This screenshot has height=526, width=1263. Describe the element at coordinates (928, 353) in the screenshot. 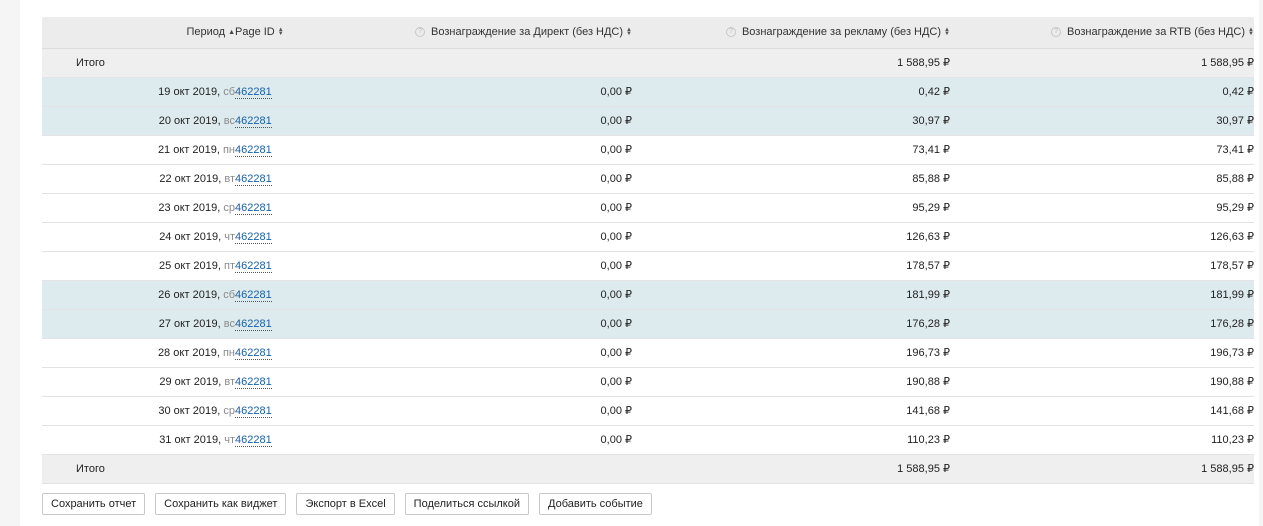

I see `cell-ads: 196,73 ₽` at that location.